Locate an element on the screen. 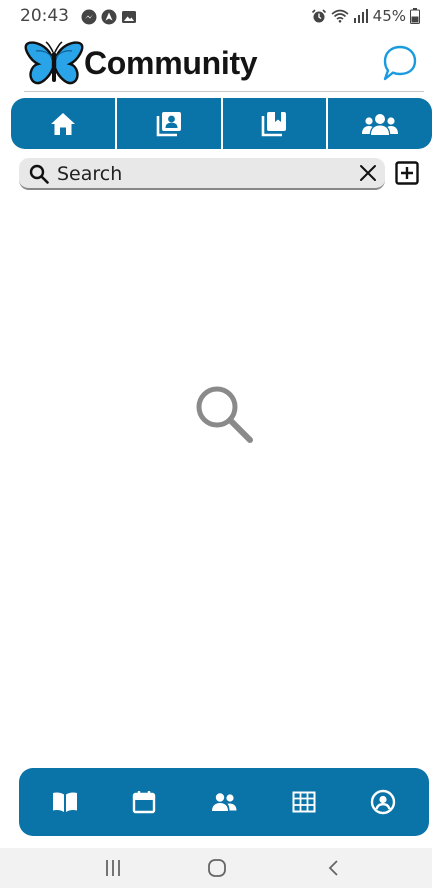  nav-table is located at coordinates (304, 802).